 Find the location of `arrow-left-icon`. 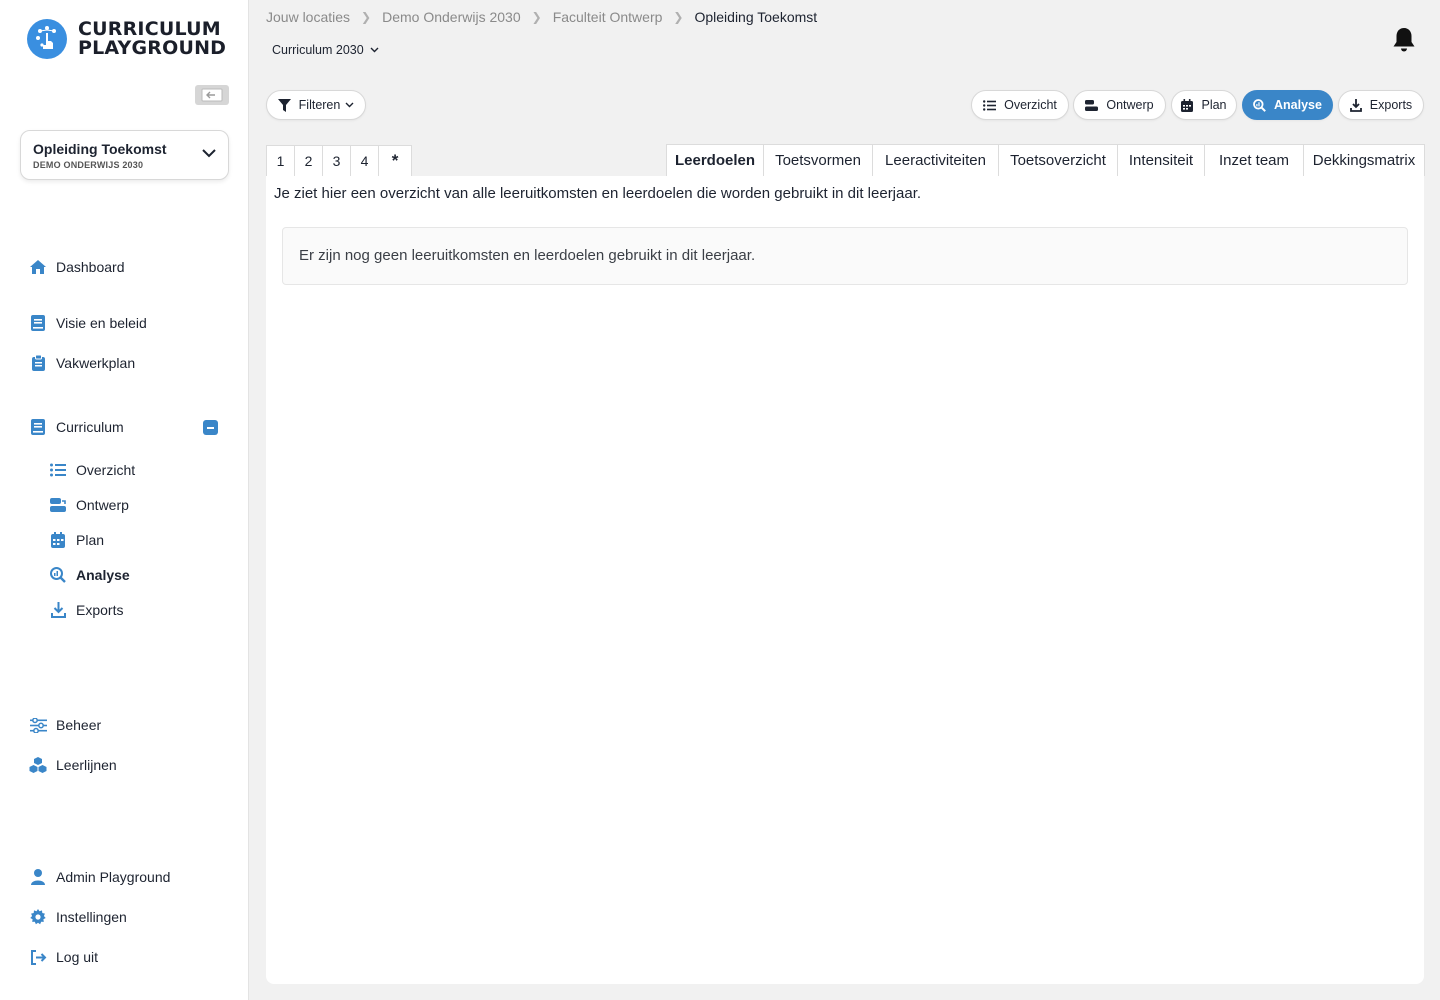

arrow-left-icon is located at coordinates (212, 95).